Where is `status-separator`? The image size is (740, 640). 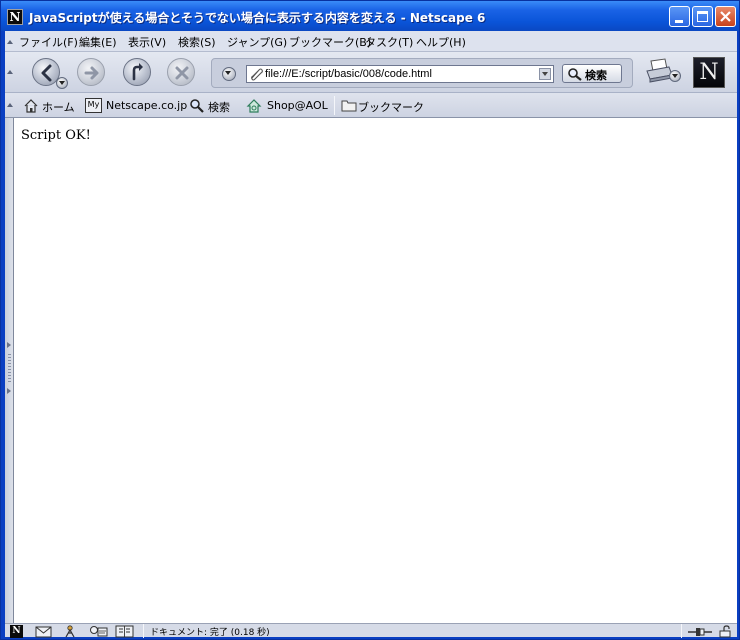 status-separator is located at coordinates (143, 631).